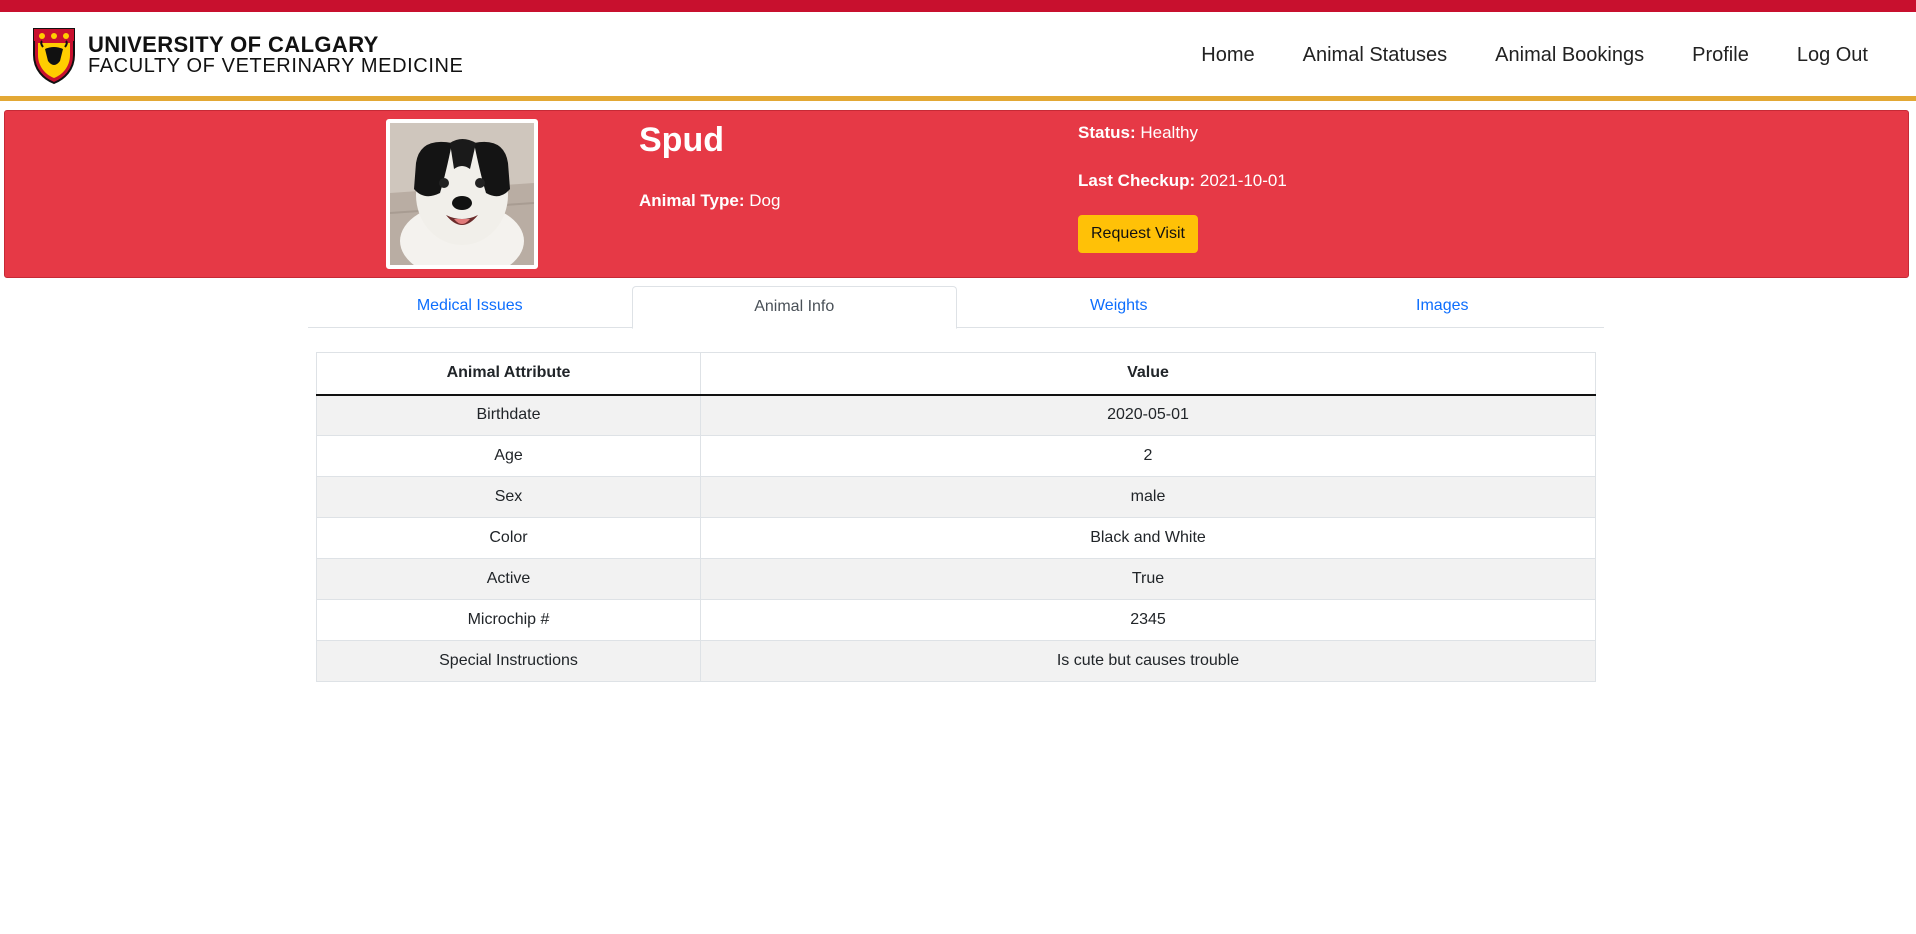 The width and height of the screenshot is (1916, 934). Describe the element at coordinates (508, 374) in the screenshot. I see `column-header-attribute: Animal Attribute` at that location.